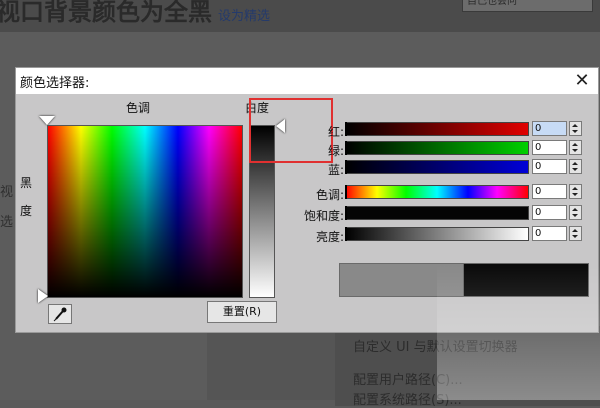 The height and width of the screenshot is (408, 600). Describe the element at coordinates (242, 312) in the screenshot. I see `reset-button: 重置(R)` at that location.